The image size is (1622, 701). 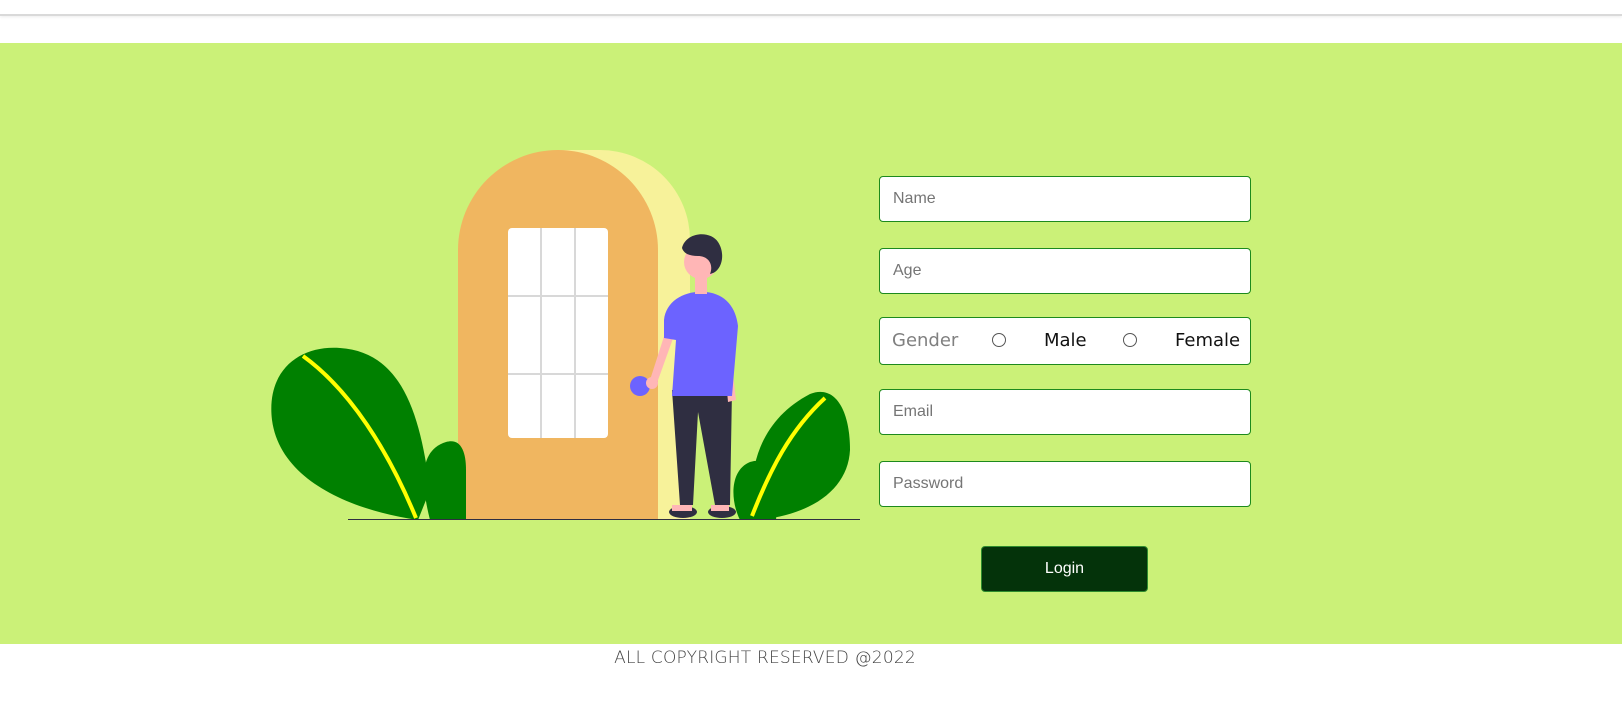 I want to click on password-field-wrapper, so click(x=1065, y=484).